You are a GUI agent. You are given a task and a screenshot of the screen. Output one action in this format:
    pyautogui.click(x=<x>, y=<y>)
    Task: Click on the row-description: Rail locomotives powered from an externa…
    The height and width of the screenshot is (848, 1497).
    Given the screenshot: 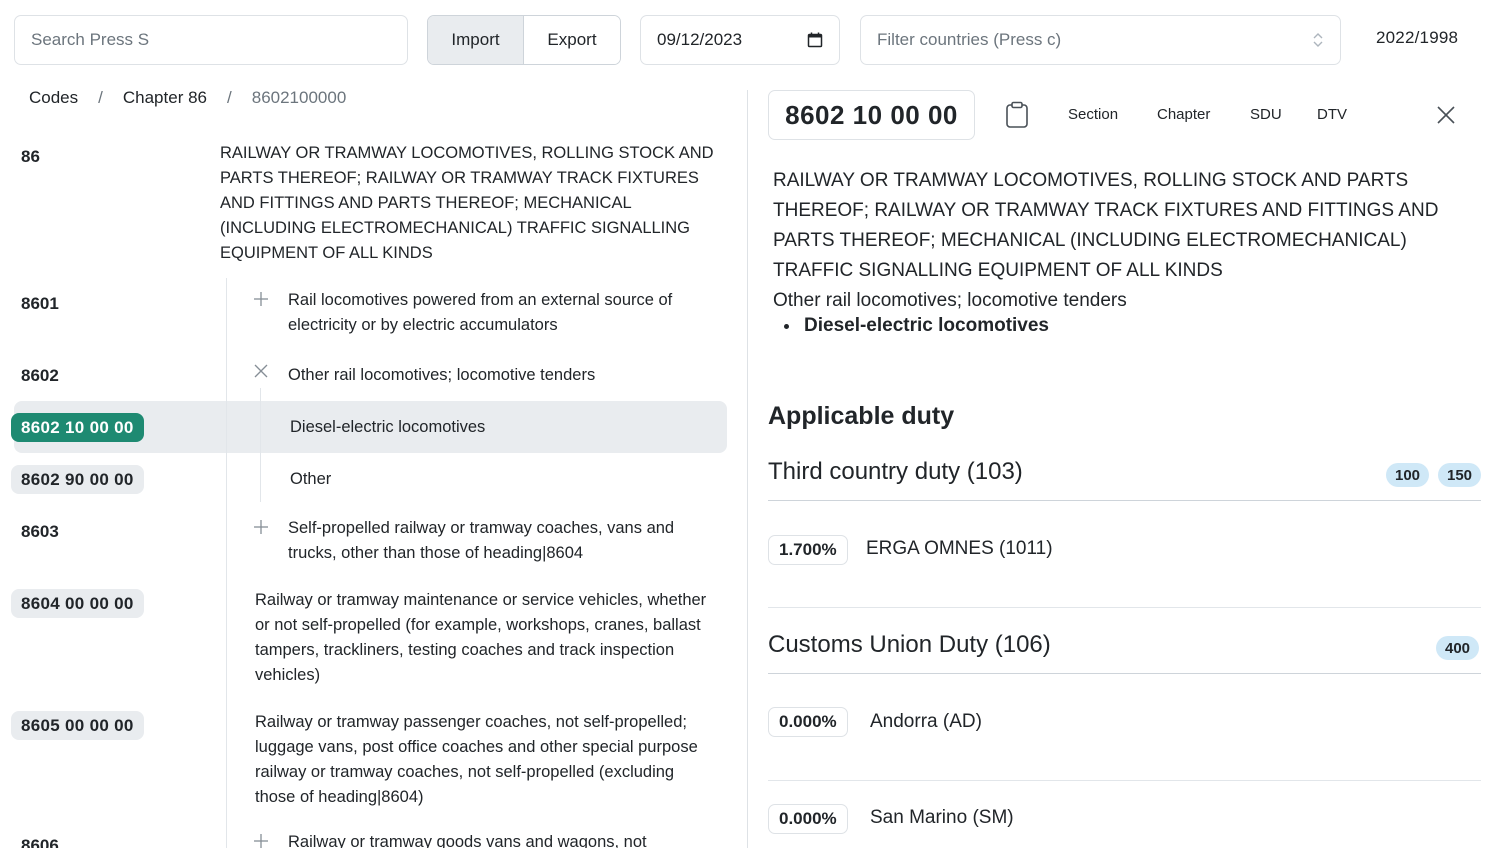 What is the action you would take?
    pyautogui.click(x=480, y=312)
    